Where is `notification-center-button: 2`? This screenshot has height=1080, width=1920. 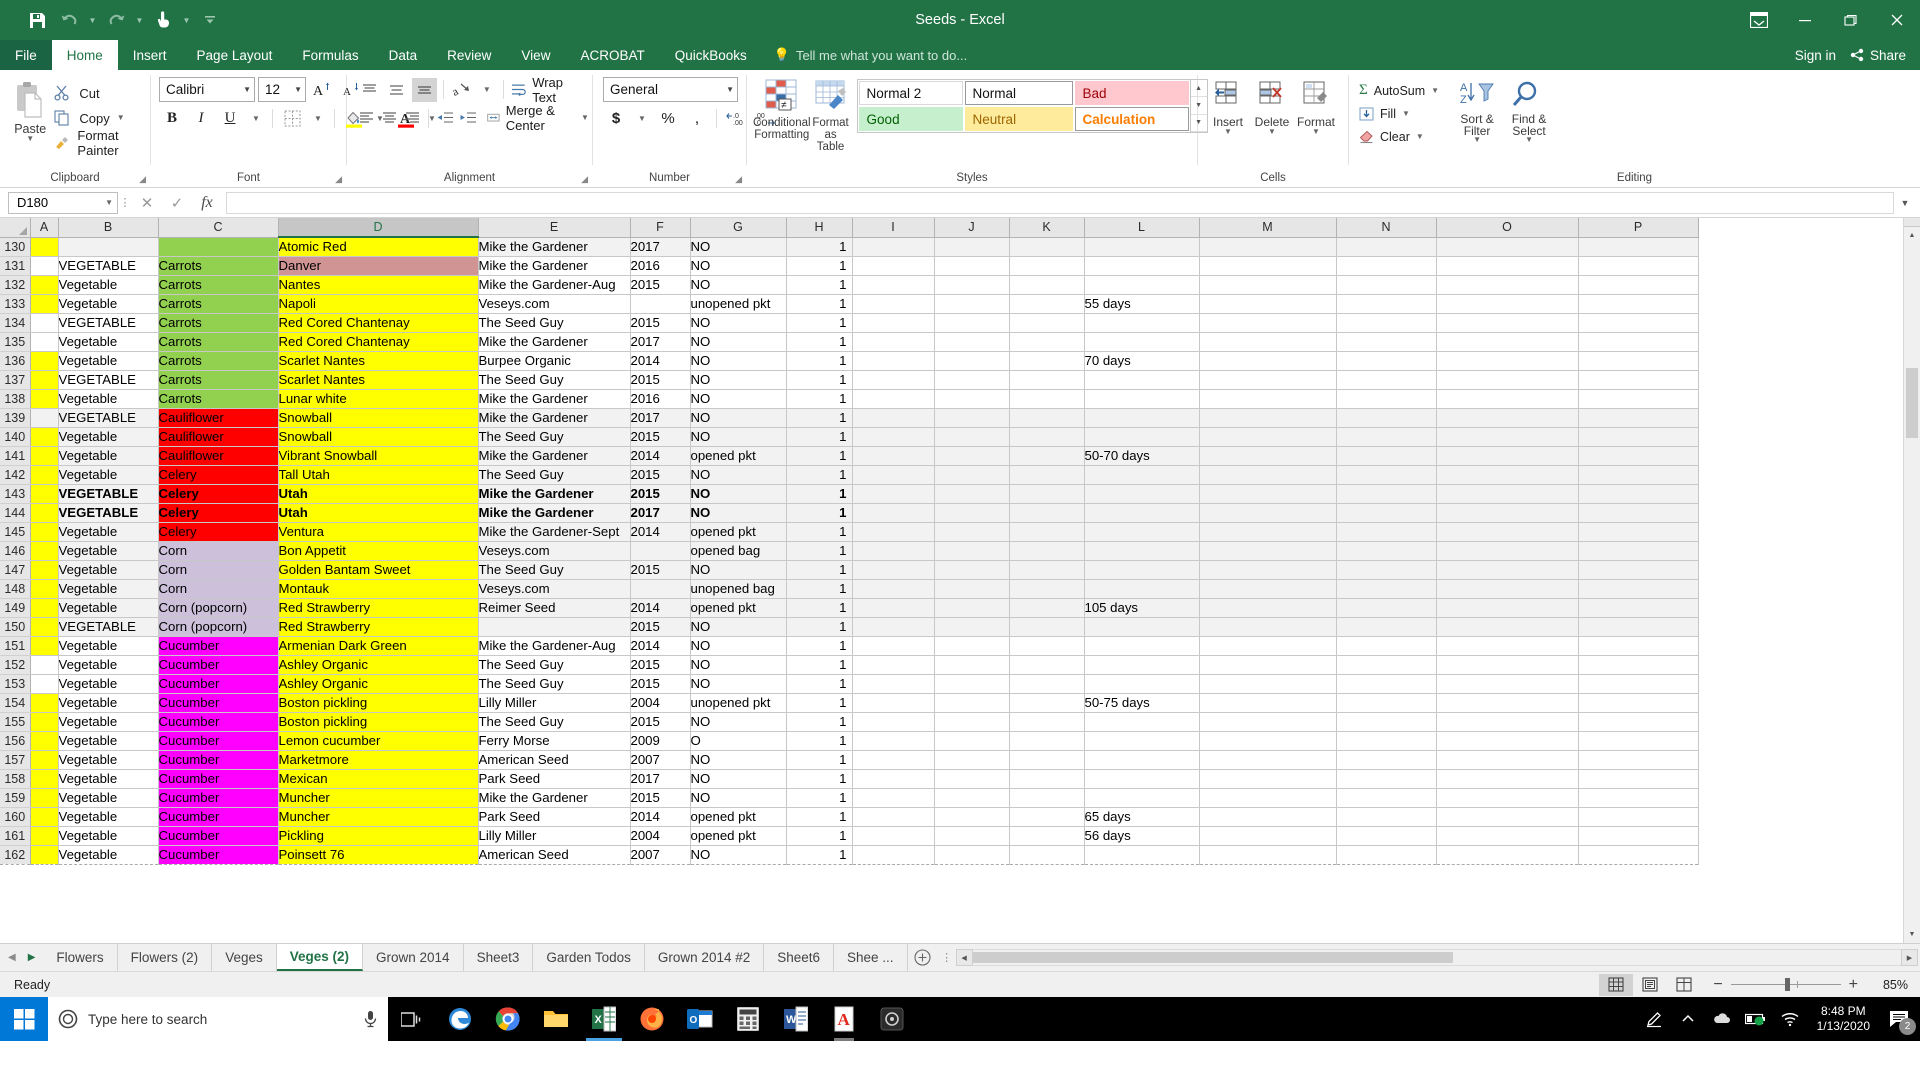 notification-center-button: 2 is located at coordinates (1900, 1019).